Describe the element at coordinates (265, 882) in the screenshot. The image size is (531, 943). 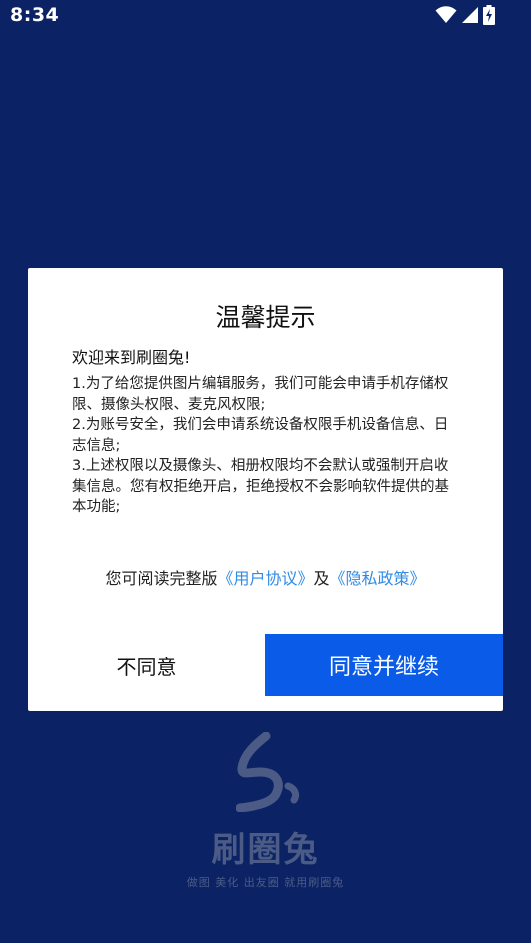
I see `brand-slogan: 做图 美化 出友圈 就用刷圈兔` at that location.